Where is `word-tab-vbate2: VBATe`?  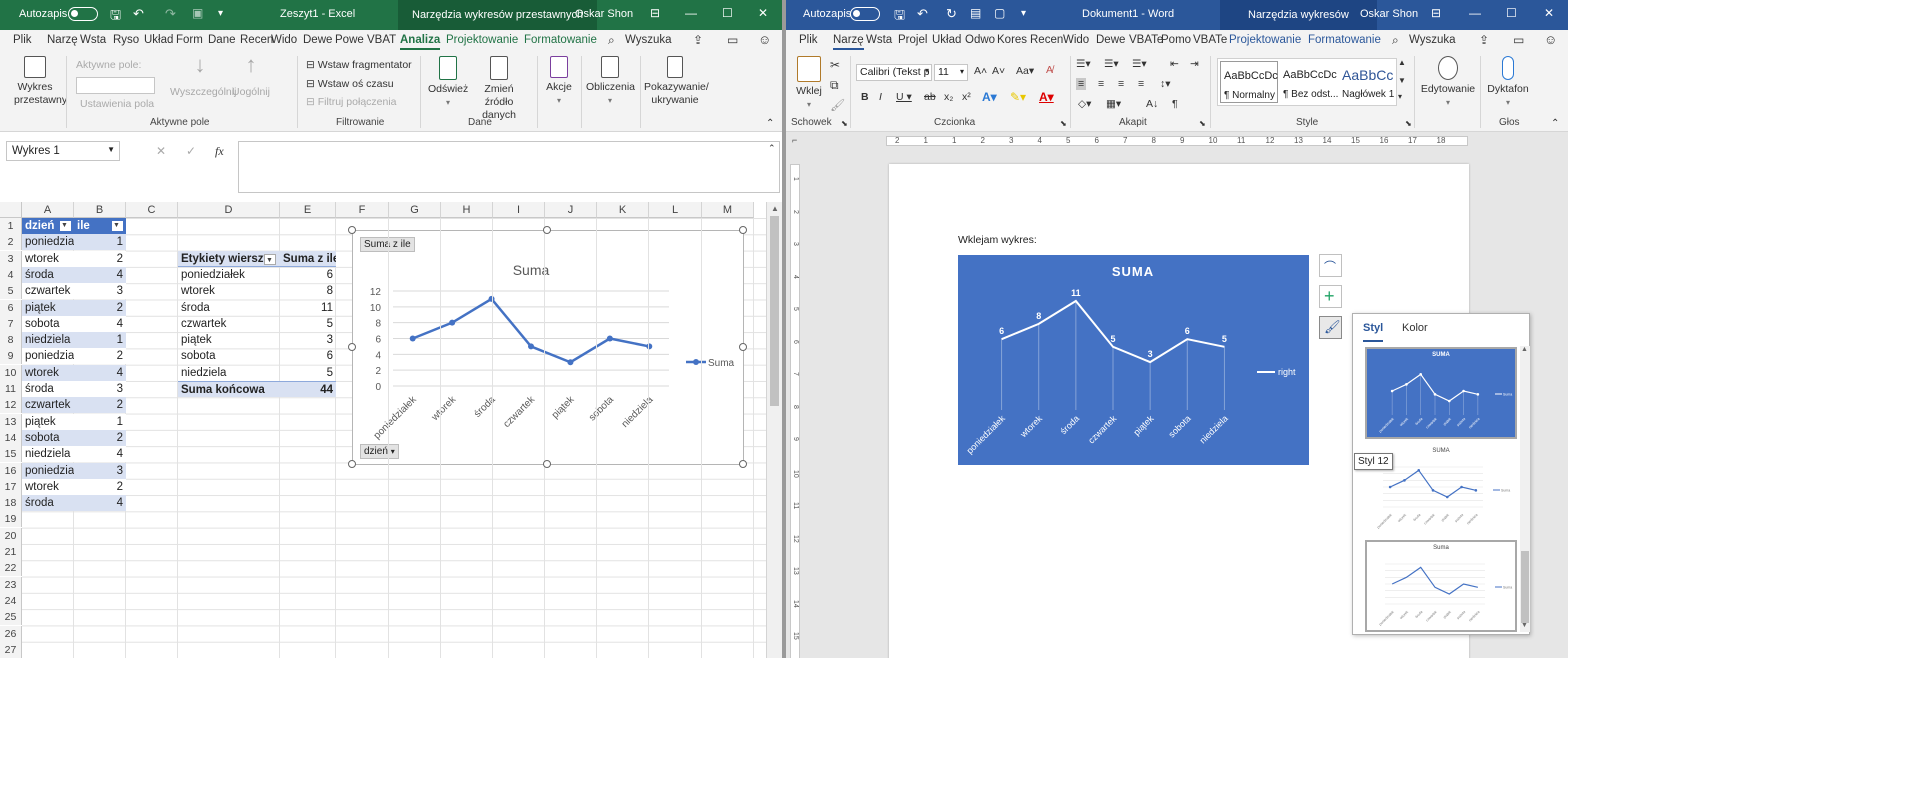 word-tab-vbate2: VBATe is located at coordinates (1210, 40).